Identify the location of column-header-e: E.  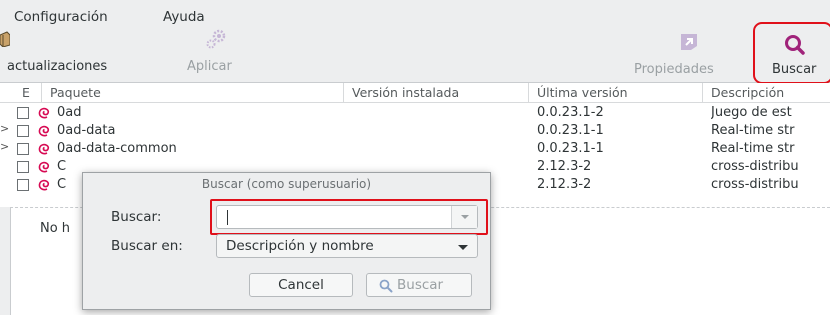
(28, 92).